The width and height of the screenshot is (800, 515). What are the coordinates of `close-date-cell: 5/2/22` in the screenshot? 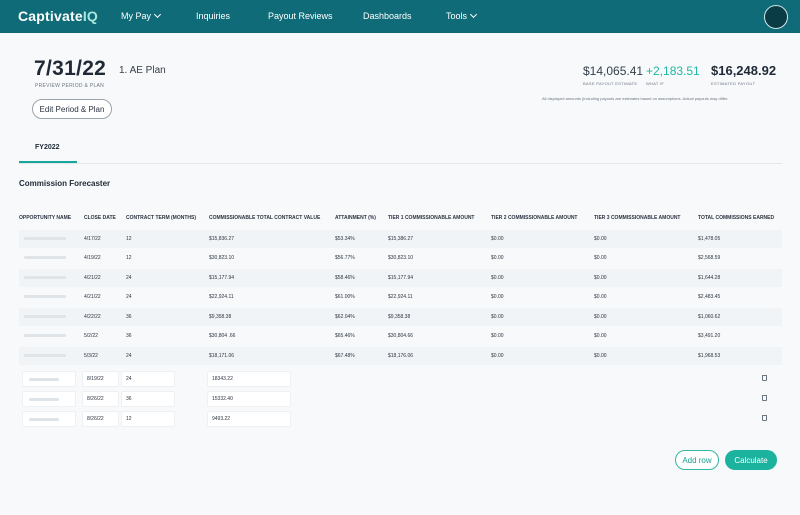 It's located at (91, 336).